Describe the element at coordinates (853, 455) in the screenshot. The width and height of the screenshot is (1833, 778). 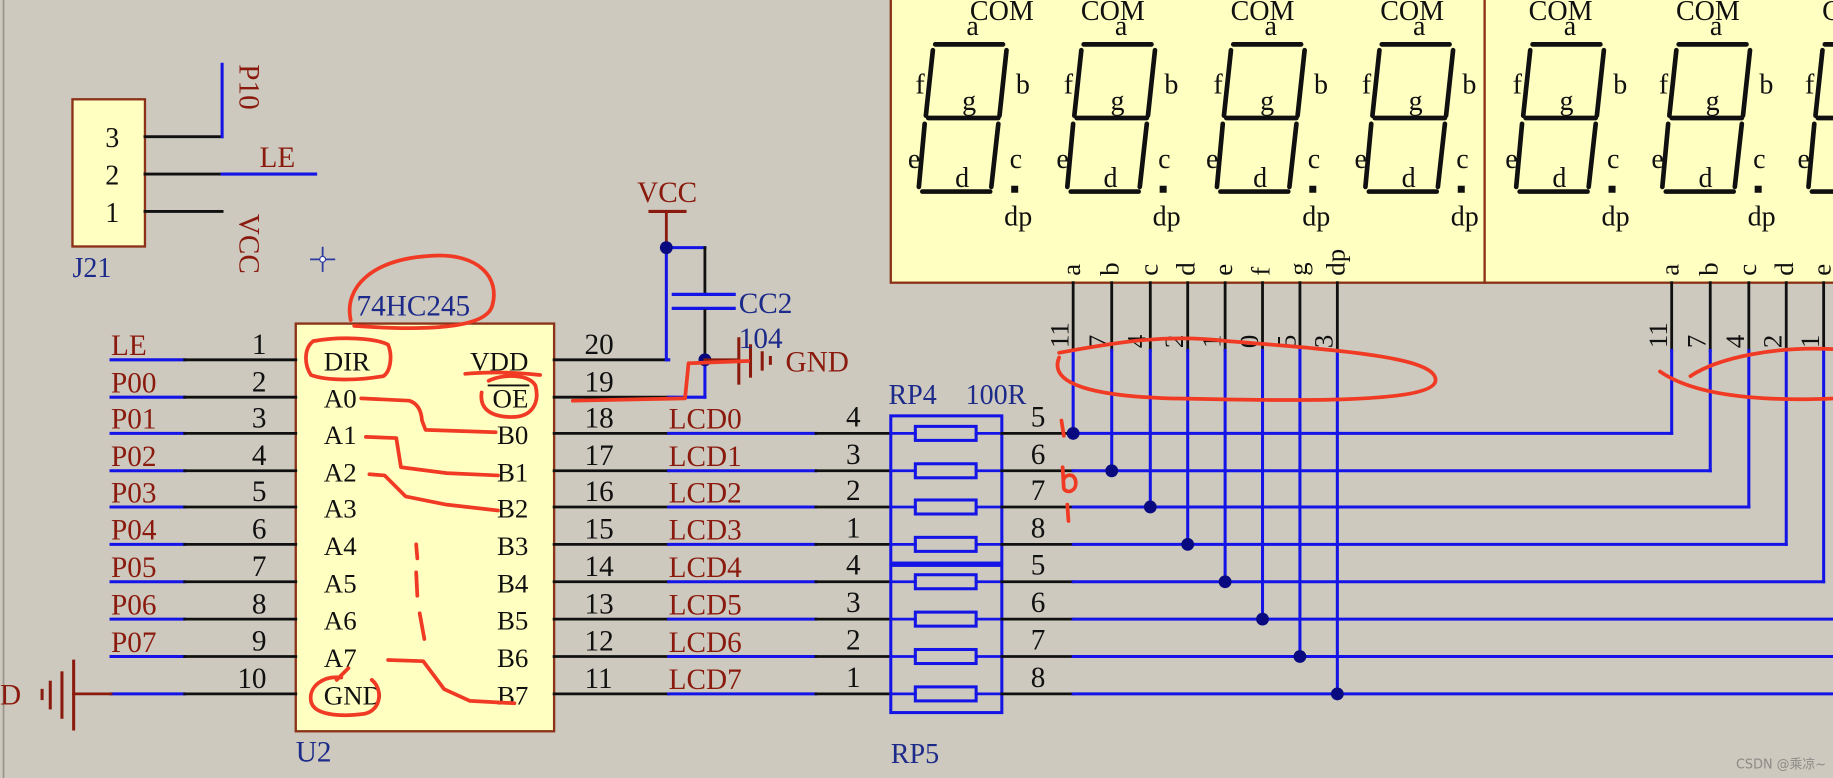
I see `resistor-pin-number: 3` at that location.